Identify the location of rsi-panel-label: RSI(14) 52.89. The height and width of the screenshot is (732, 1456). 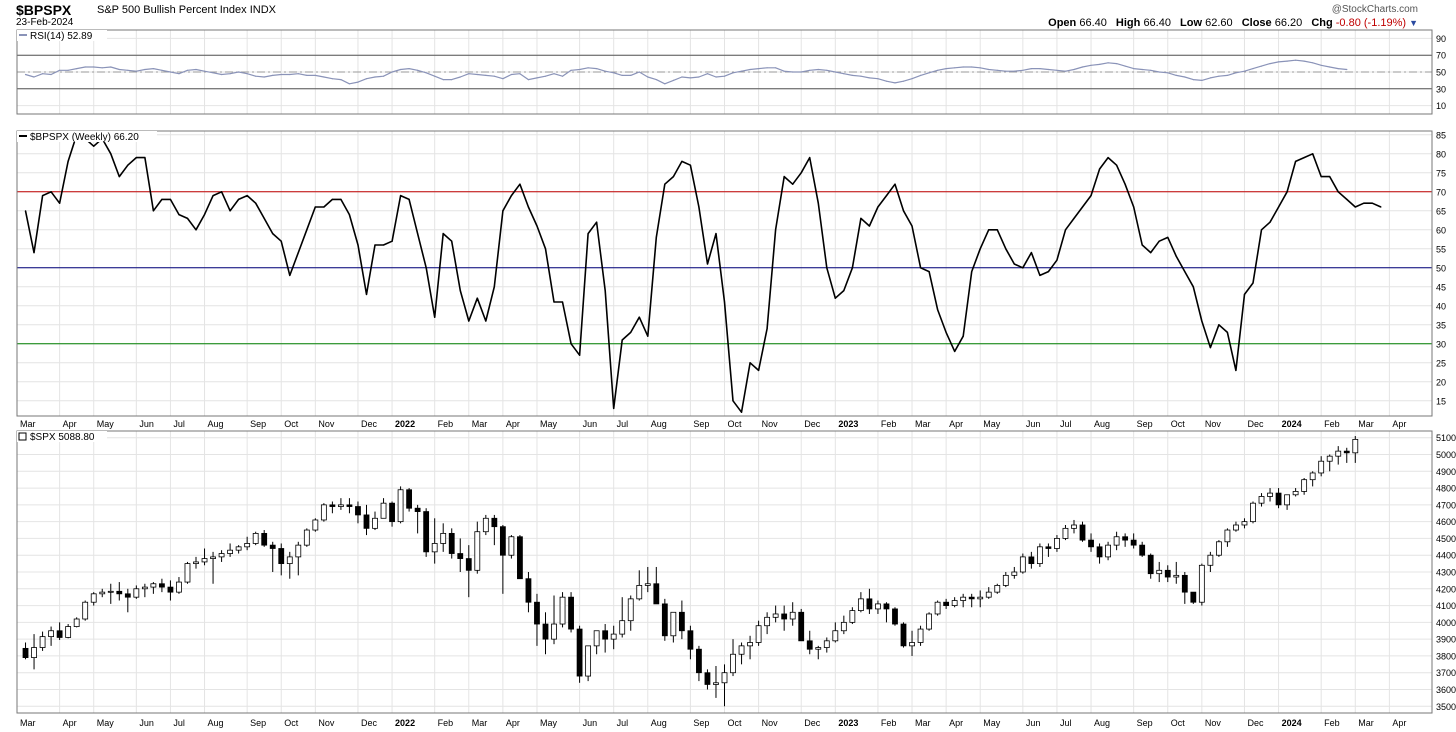
(61, 36).